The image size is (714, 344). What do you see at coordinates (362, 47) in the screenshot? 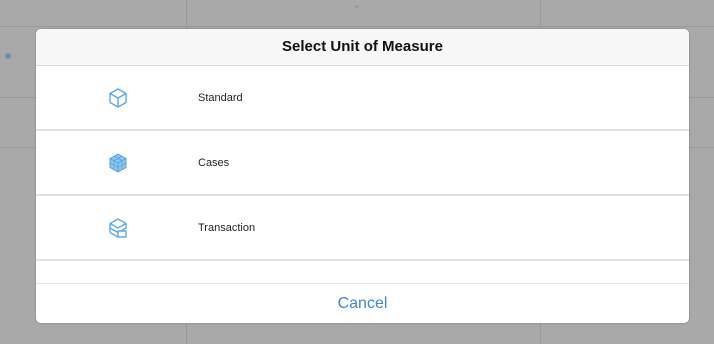
I see `dialog-title: Select Unit of Measure` at bounding box center [362, 47].